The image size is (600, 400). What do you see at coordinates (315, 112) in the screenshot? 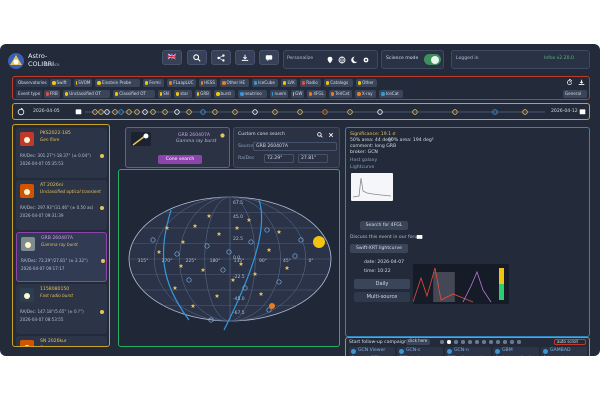
I see `timeline-track` at bounding box center [315, 112].